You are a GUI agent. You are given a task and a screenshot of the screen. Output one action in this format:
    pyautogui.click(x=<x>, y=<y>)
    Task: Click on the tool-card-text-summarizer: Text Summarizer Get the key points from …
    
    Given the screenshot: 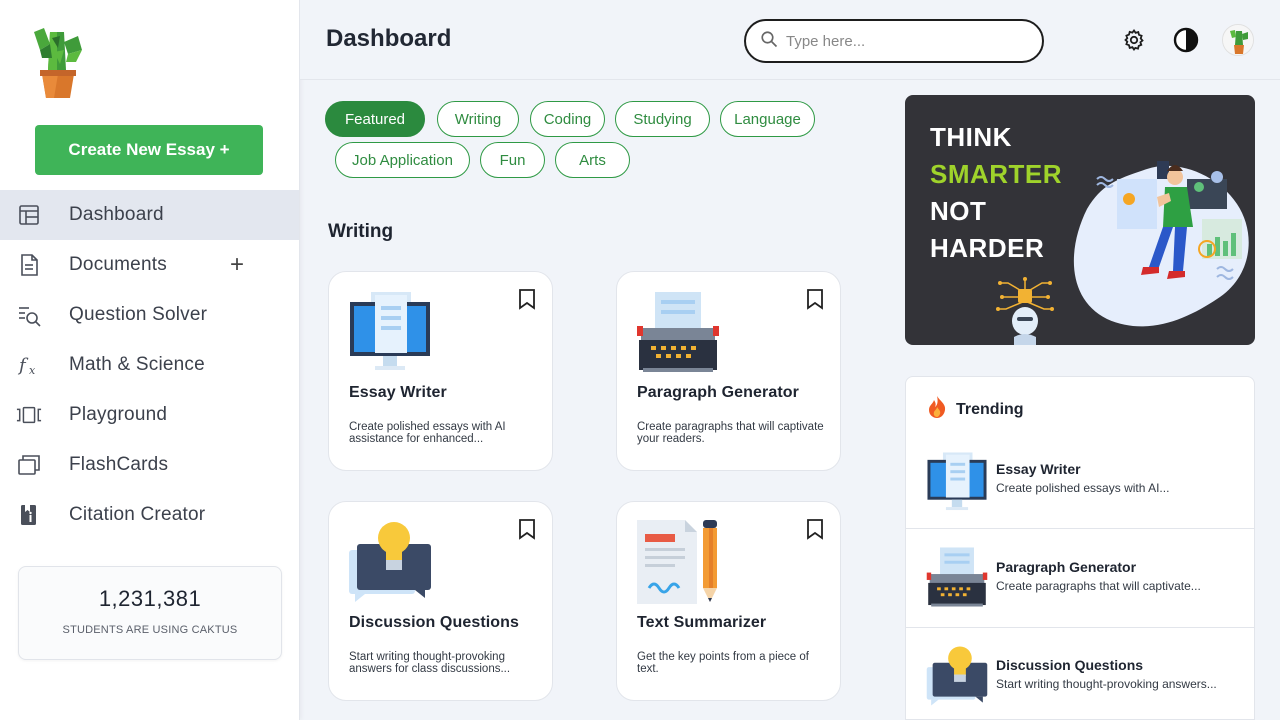 What is the action you would take?
    pyautogui.click(x=728, y=601)
    